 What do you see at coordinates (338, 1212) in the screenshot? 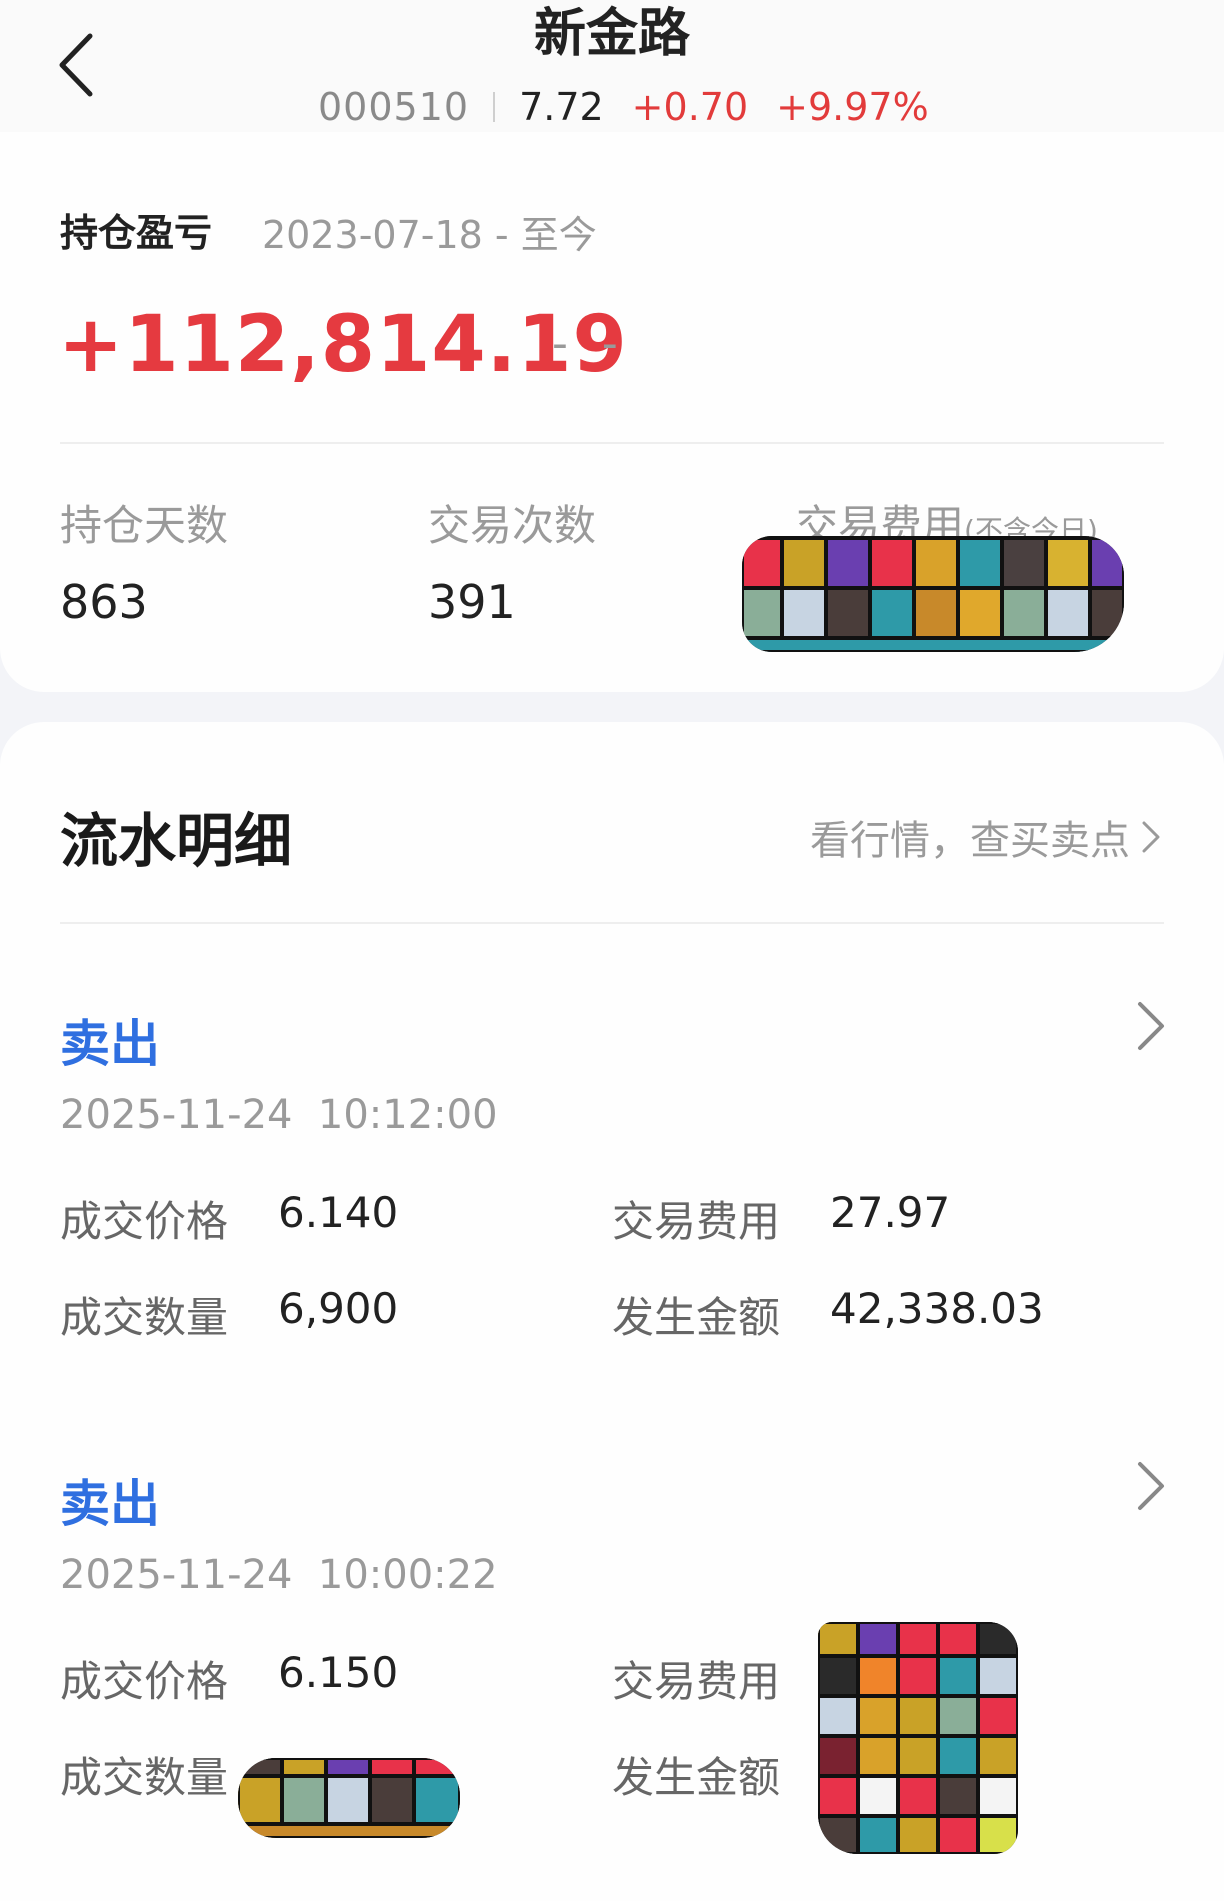
I see `price-value: 6.140` at bounding box center [338, 1212].